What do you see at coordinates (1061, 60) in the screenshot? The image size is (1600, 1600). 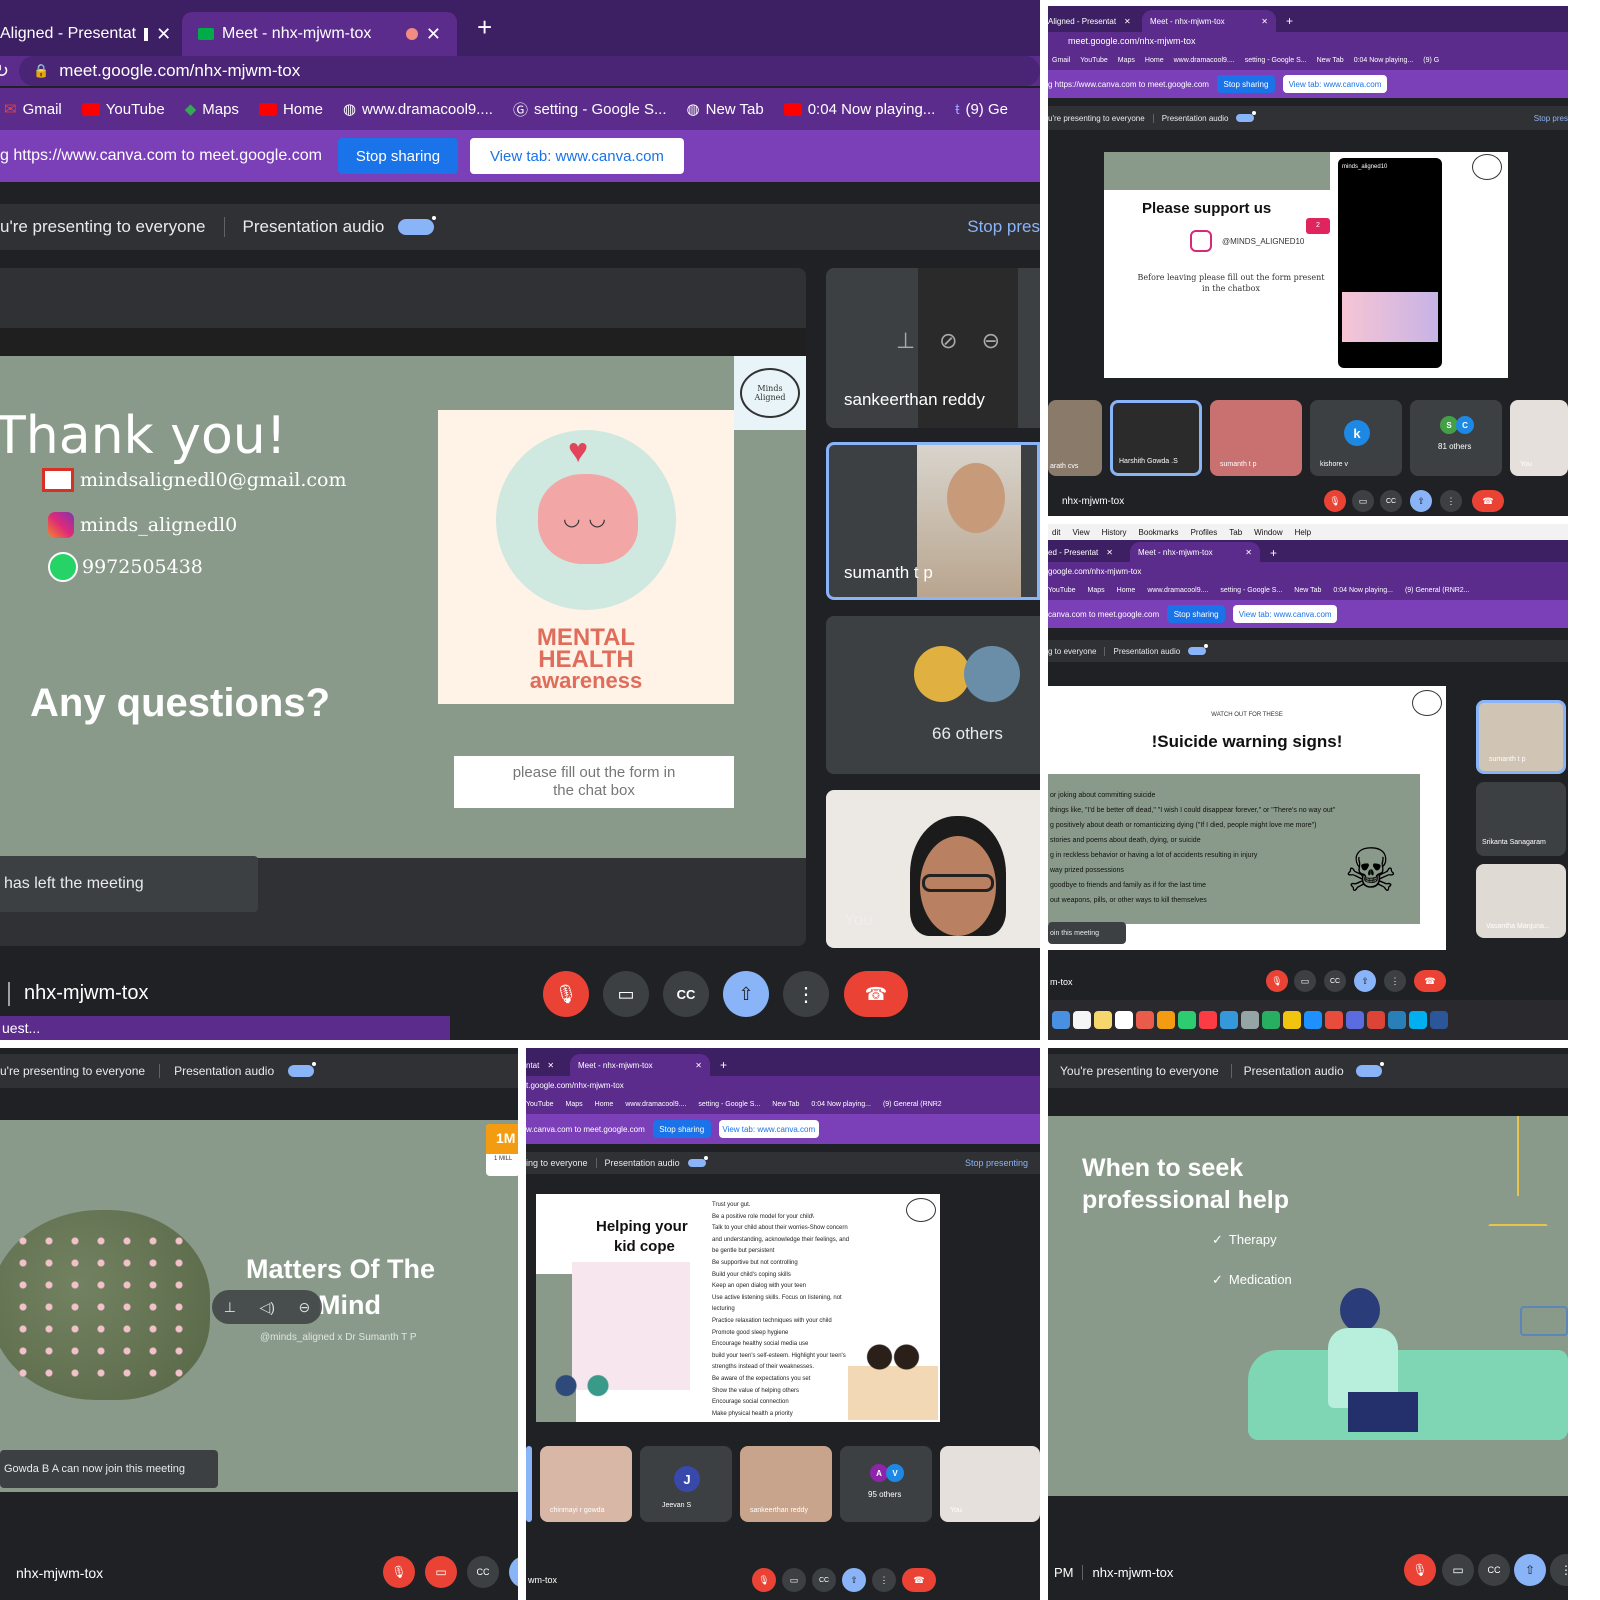 I see `bookmark-gmail: Gmail` at bounding box center [1061, 60].